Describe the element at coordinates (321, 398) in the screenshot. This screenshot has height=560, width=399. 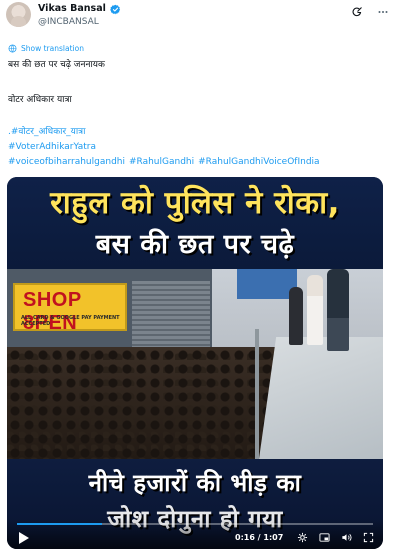
I see `bus-roof` at that location.